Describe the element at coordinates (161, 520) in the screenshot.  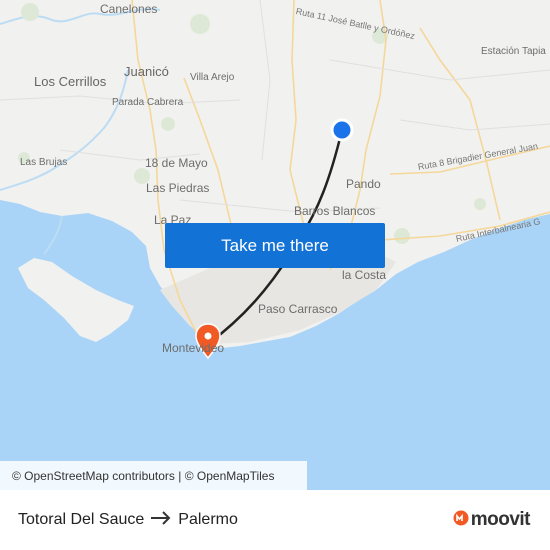
I see `arrow-right-icon` at that location.